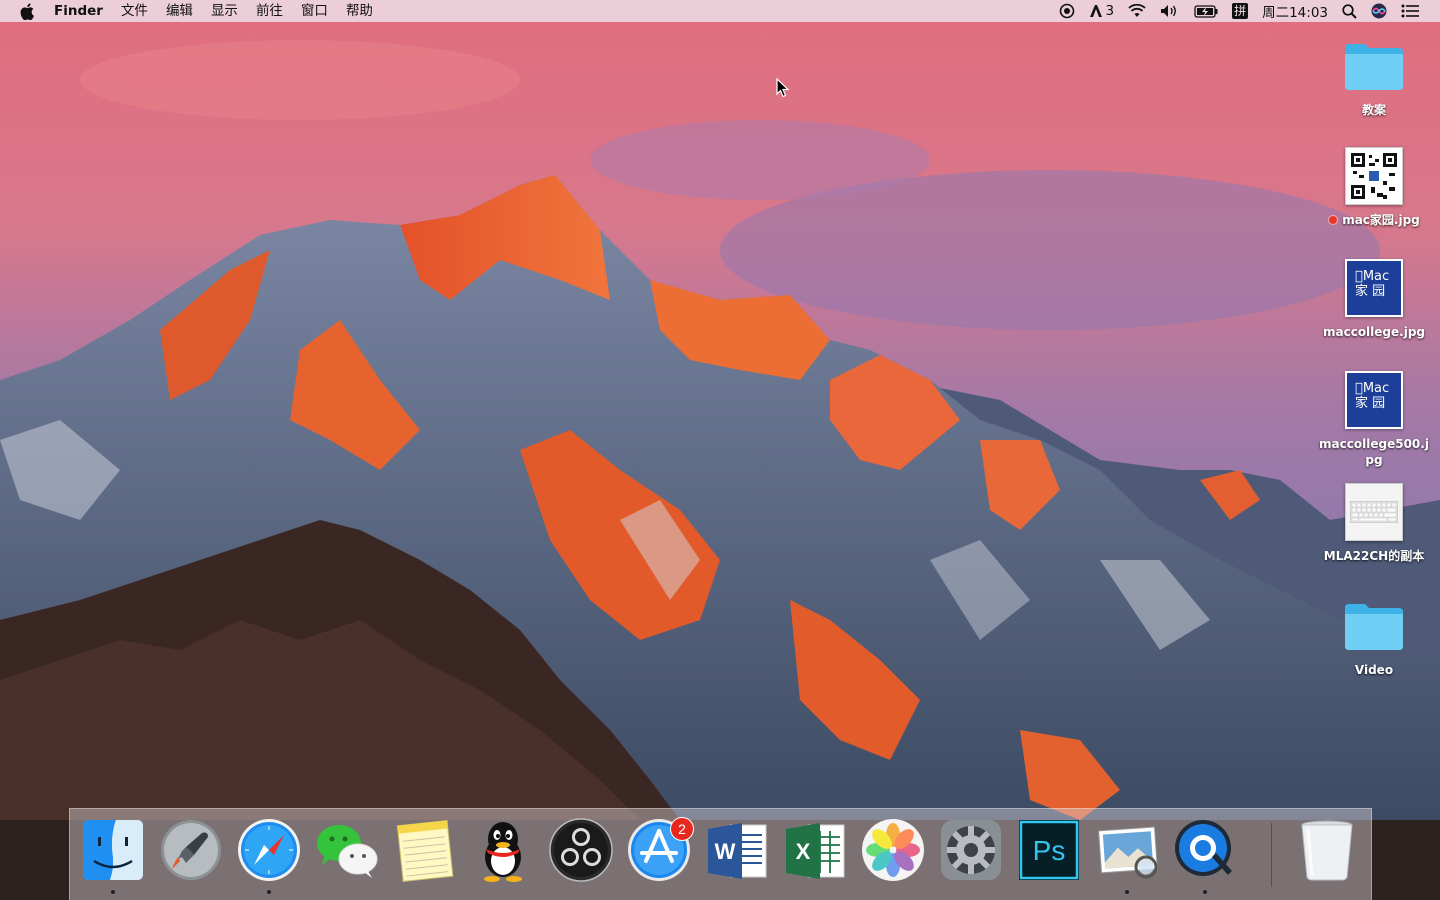 The image size is (1440, 900). Describe the element at coordinates (1137, 11) in the screenshot. I see `wifi-icon` at that location.